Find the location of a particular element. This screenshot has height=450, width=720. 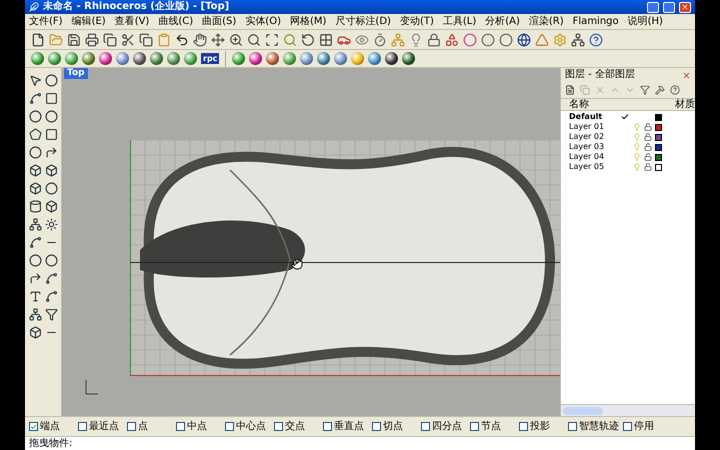

osnap-label: 中心点 is located at coordinates (251, 427).